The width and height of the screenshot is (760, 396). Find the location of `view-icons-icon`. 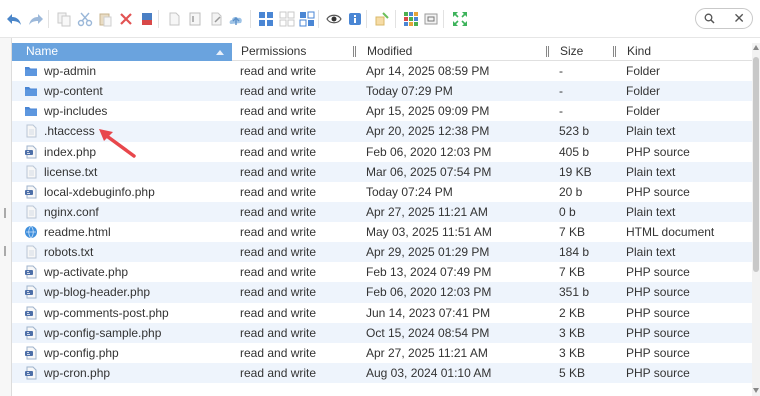

view-icons-icon is located at coordinates (266, 19).